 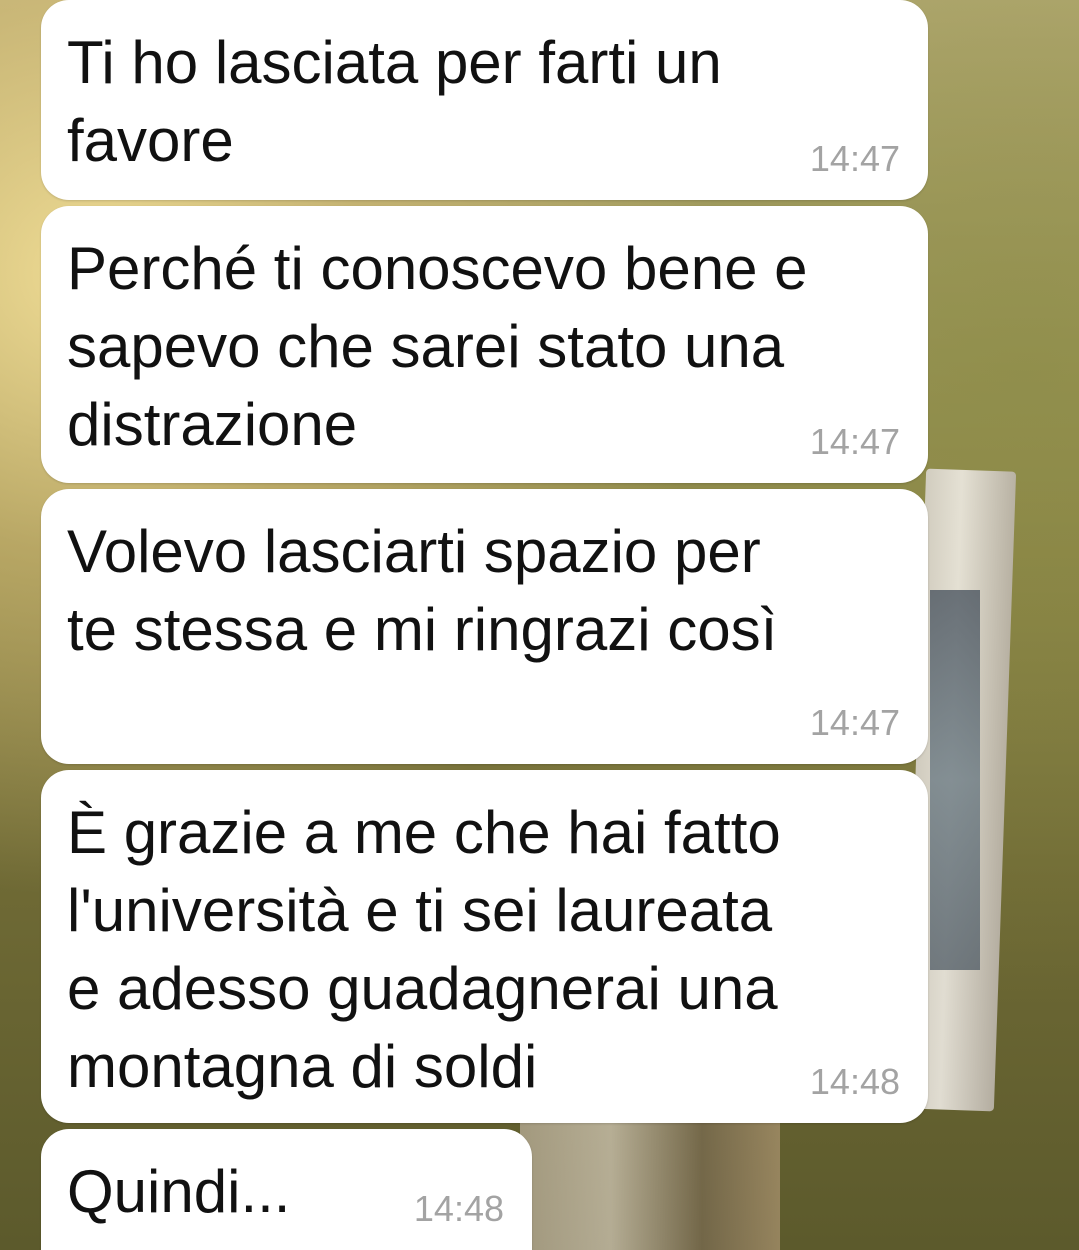 I want to click on message-bubble: Ti ho lasciata per farti un favore 14:47, so click(x=484, y=100).